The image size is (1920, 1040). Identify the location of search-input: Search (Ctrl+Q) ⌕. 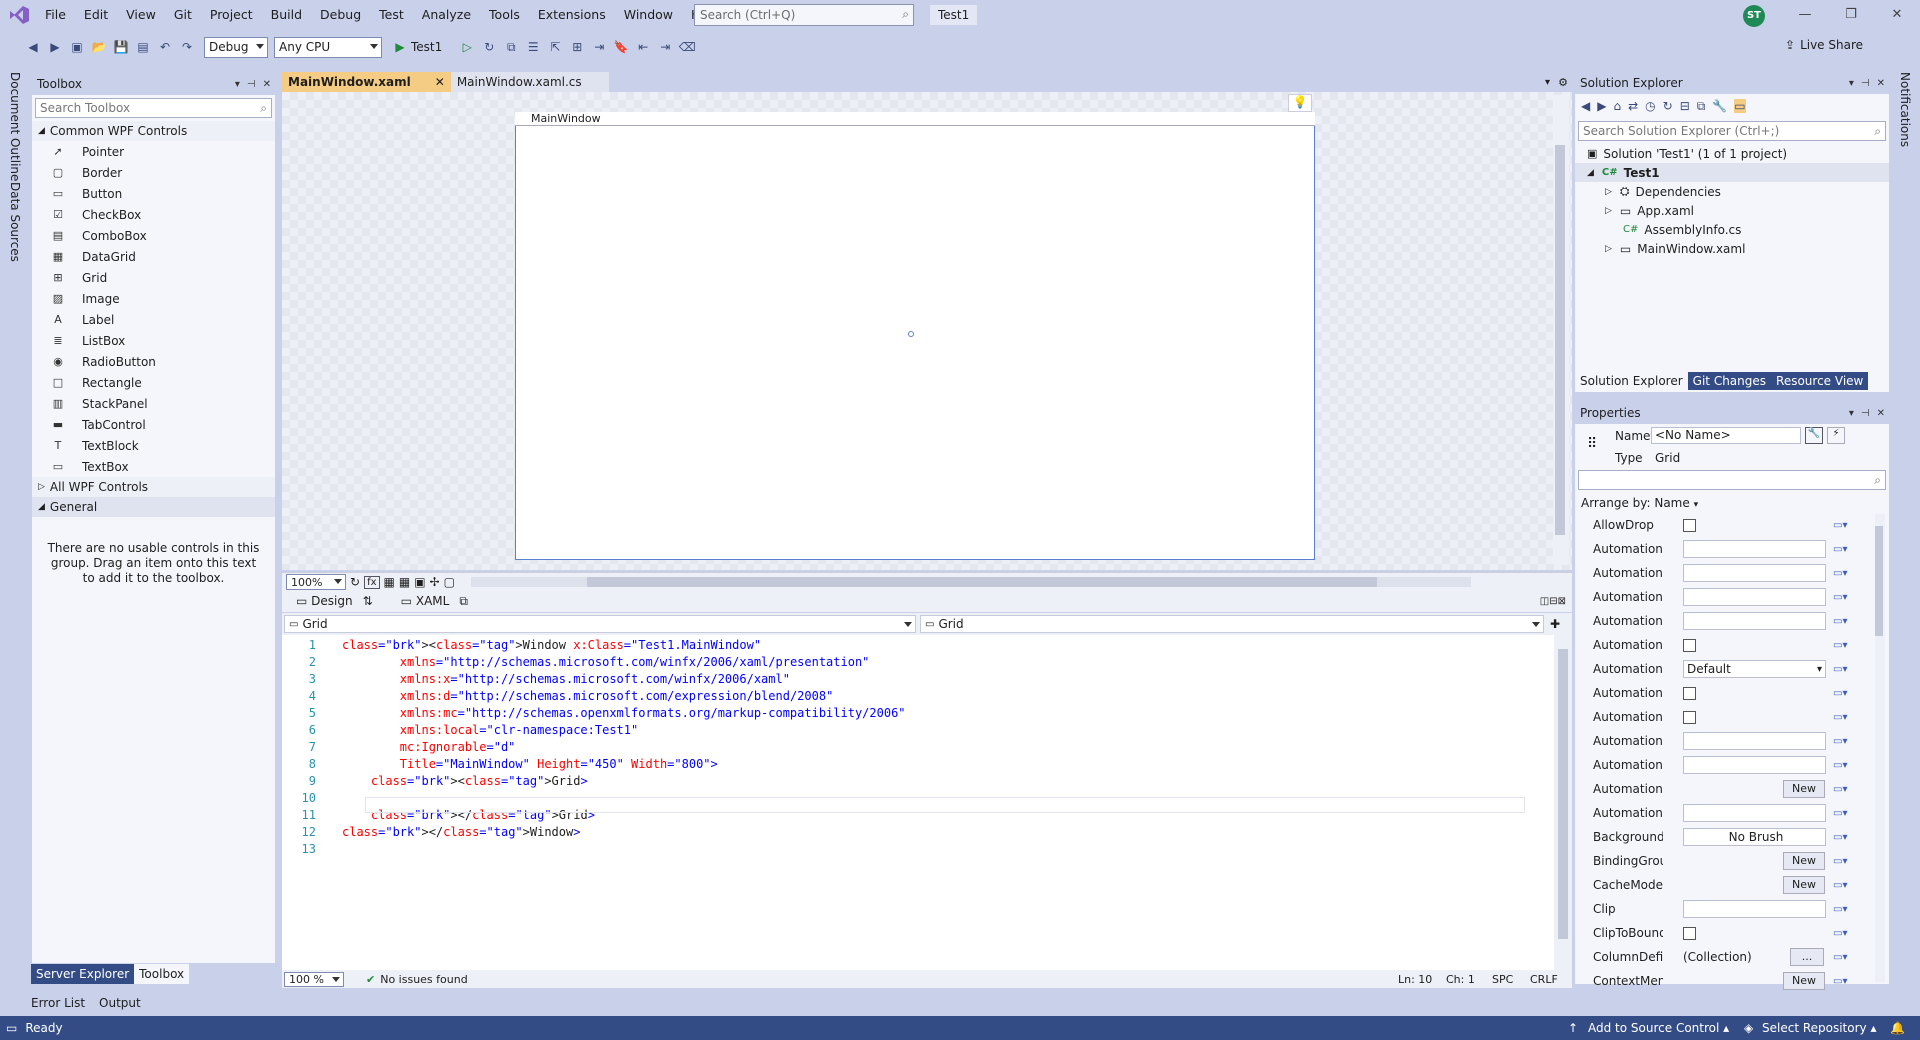
(804, 15).